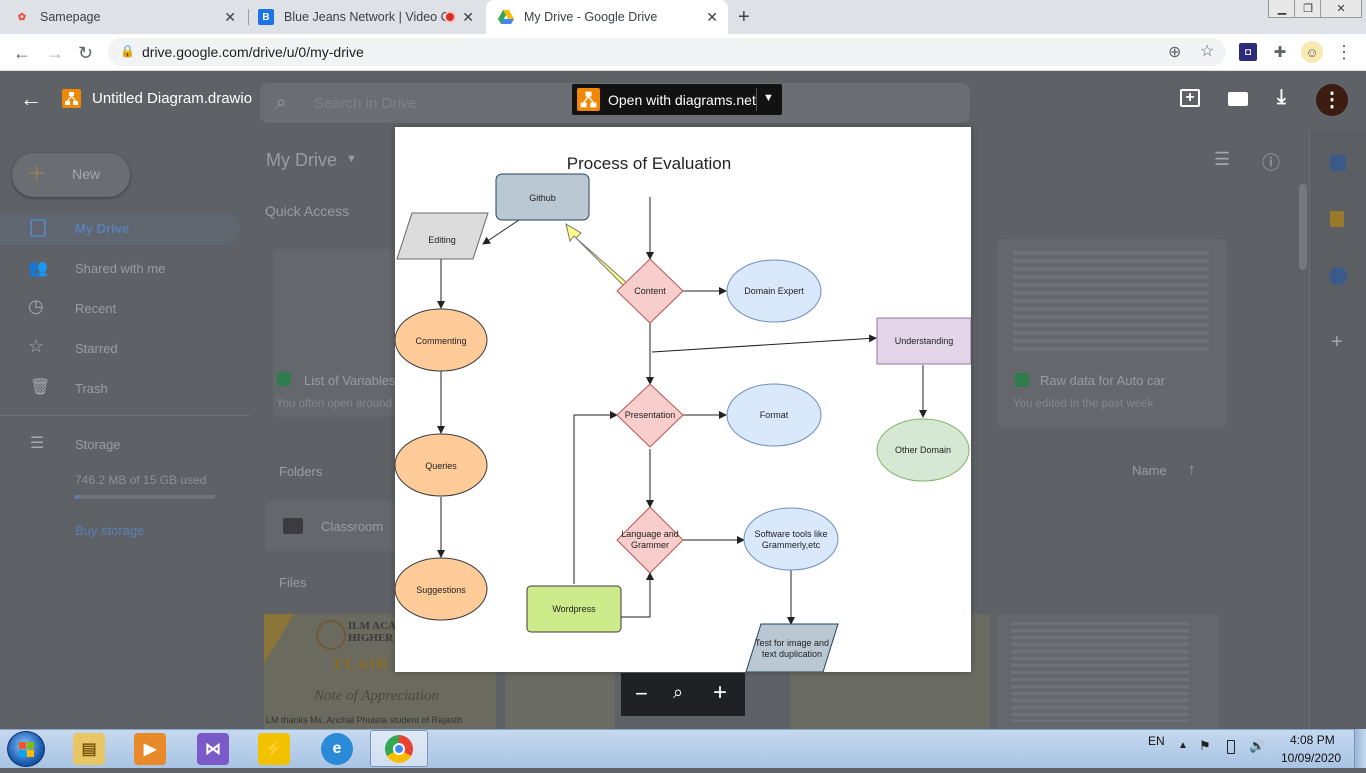  Describe the element at coordinates (85, 53) in the screenshot. I see `reload-icon: ↻` at that location.